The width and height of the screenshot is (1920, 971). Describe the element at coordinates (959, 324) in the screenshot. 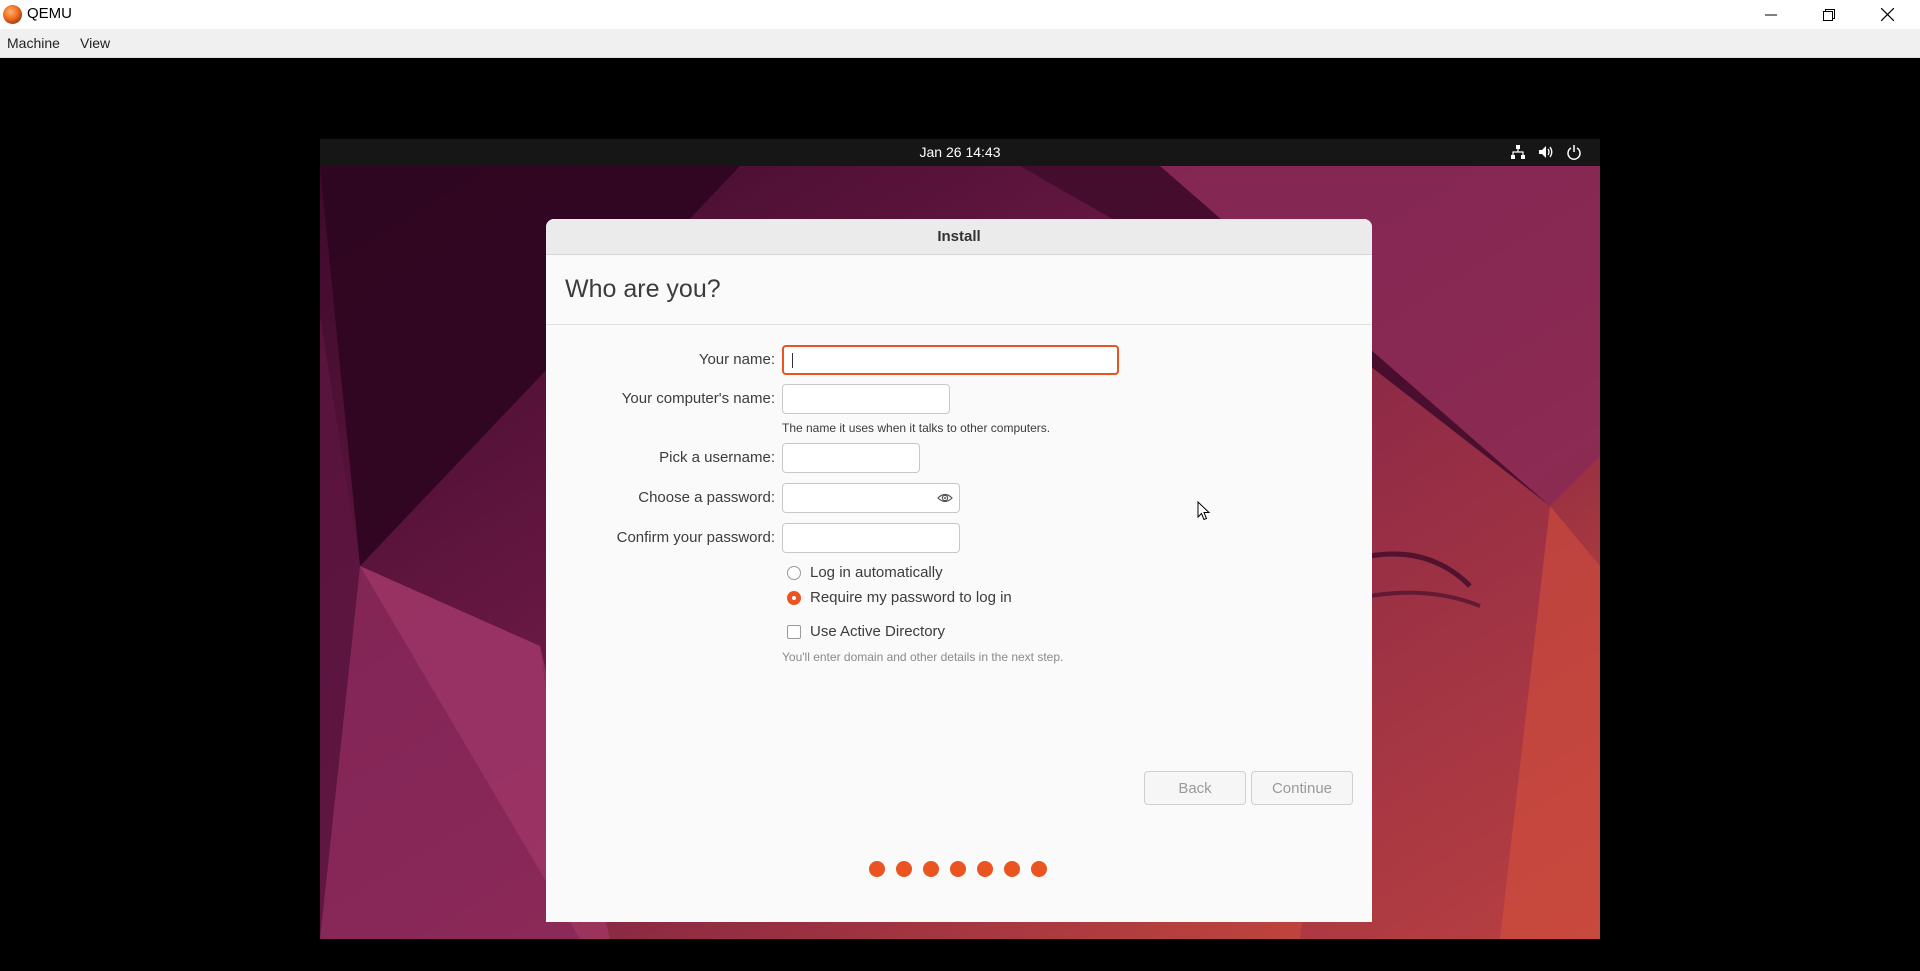

I see `divider` at that location.